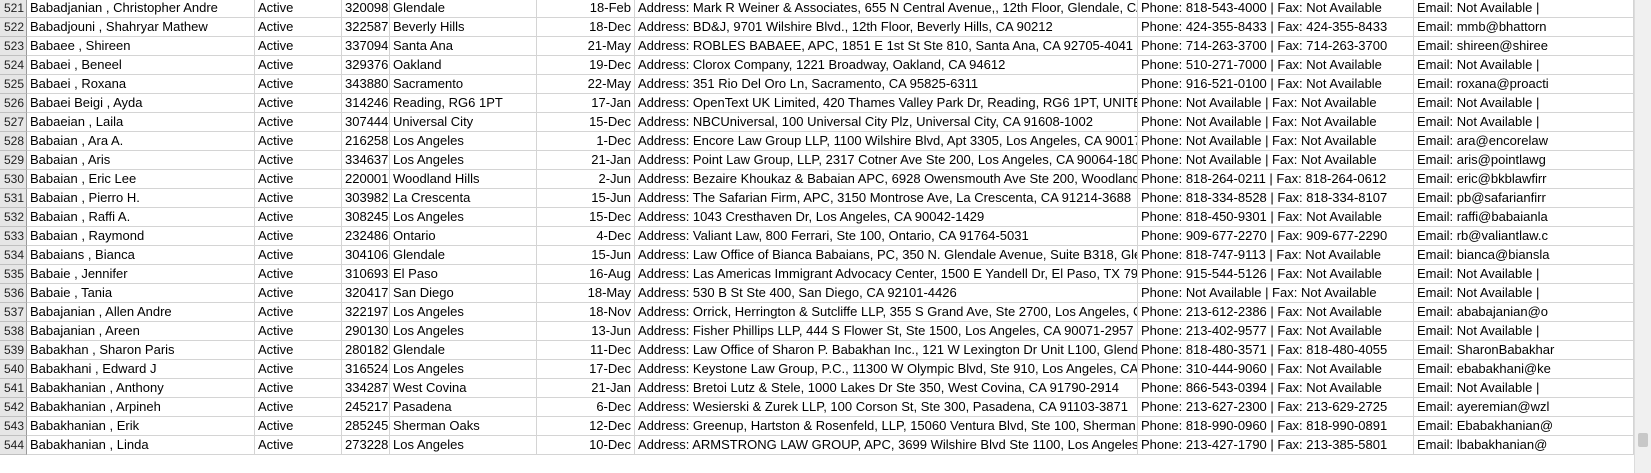 The height and width of the screenshot is (473, 1651). Describe the element at coordinates (366, 65) in the screenshot. I see `cell-id: 329376` at that location.